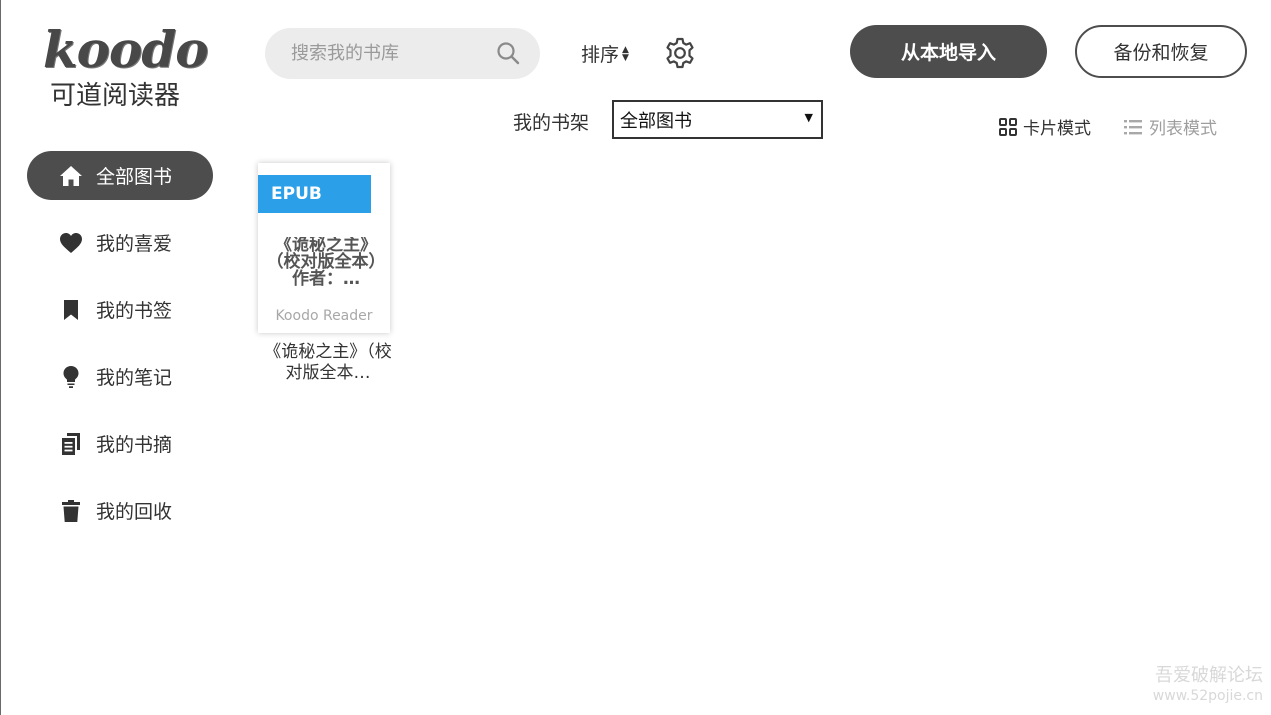  I want to click on logo-subtitle: 可道阅读器, so click(115, 96).